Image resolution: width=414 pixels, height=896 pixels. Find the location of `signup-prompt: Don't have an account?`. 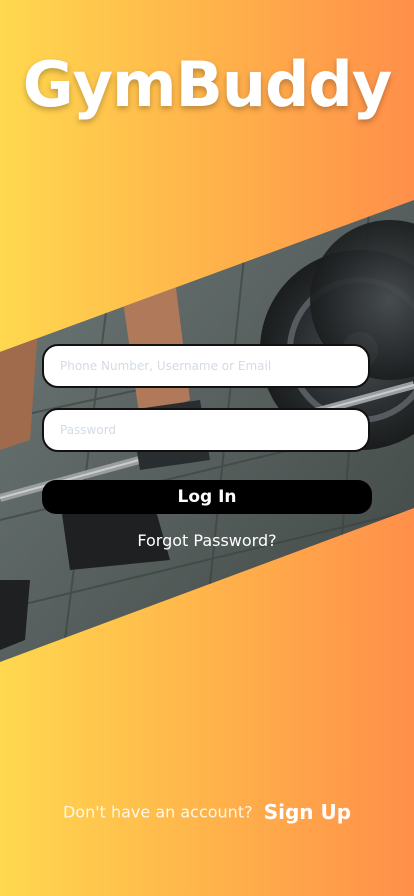

signup-prompt: Don't have an account? is located at coordinates (157, 812).